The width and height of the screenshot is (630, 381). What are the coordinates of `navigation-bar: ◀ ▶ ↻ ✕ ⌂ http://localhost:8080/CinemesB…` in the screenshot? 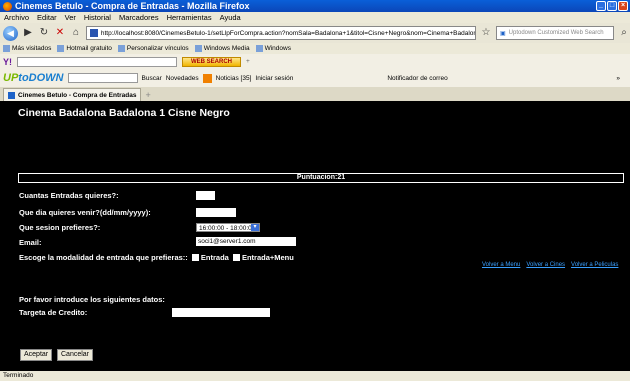 It's located at (315, 33).